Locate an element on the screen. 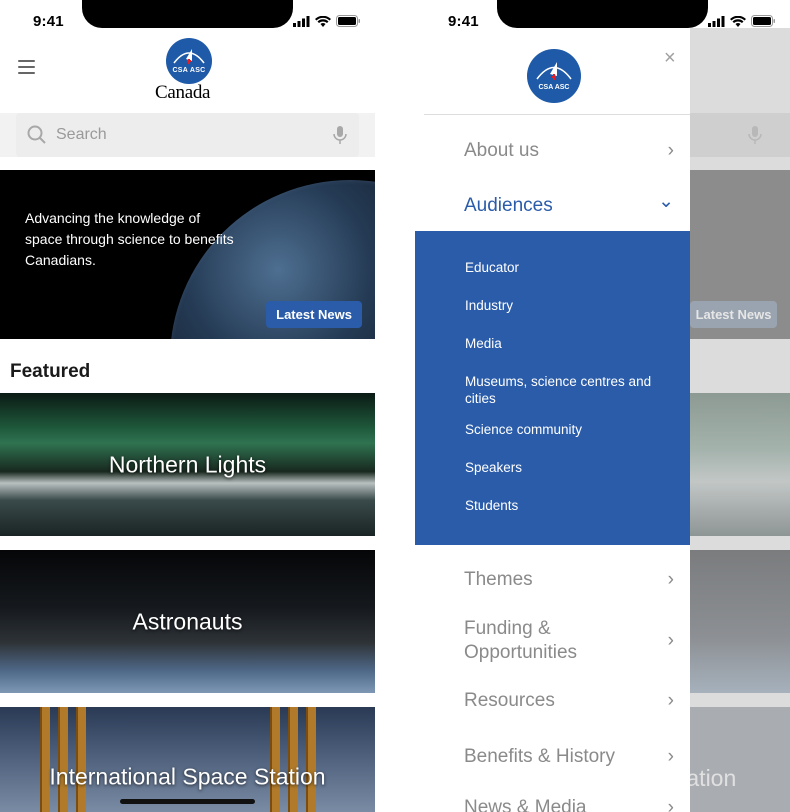 This screenshot has height=812, width=790. iss-solar-panels is located at coordinates (190, 759).